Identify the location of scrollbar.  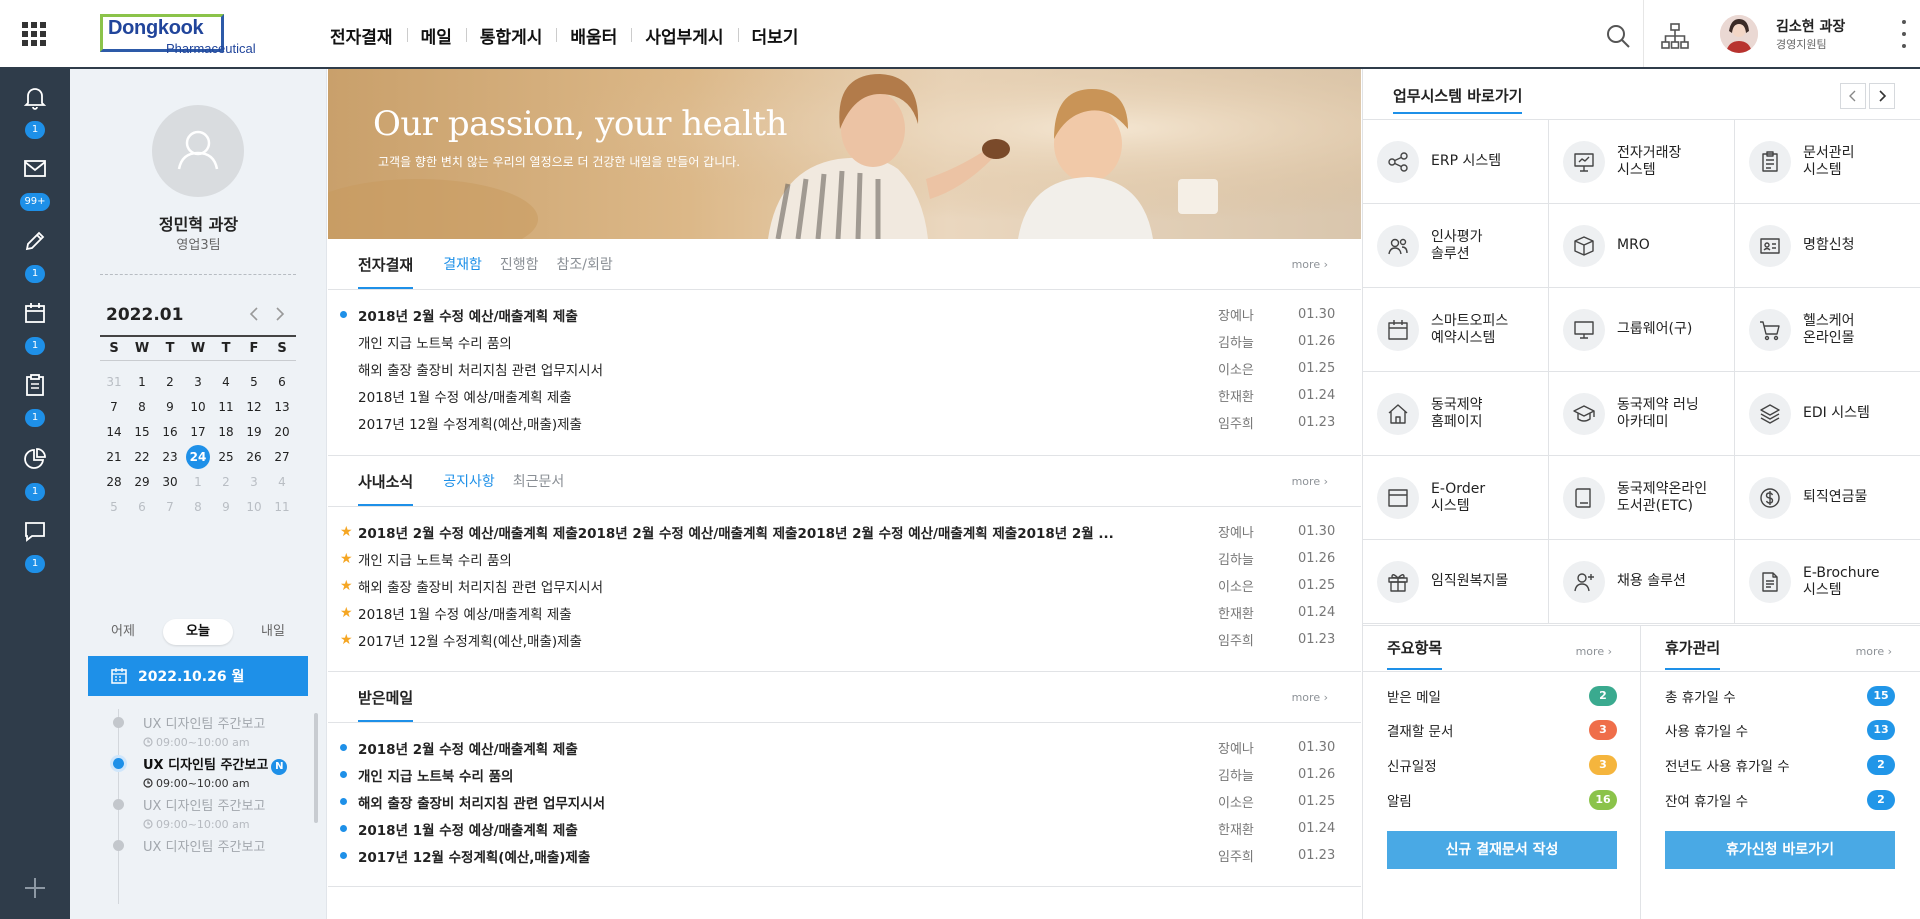
(316, 768).